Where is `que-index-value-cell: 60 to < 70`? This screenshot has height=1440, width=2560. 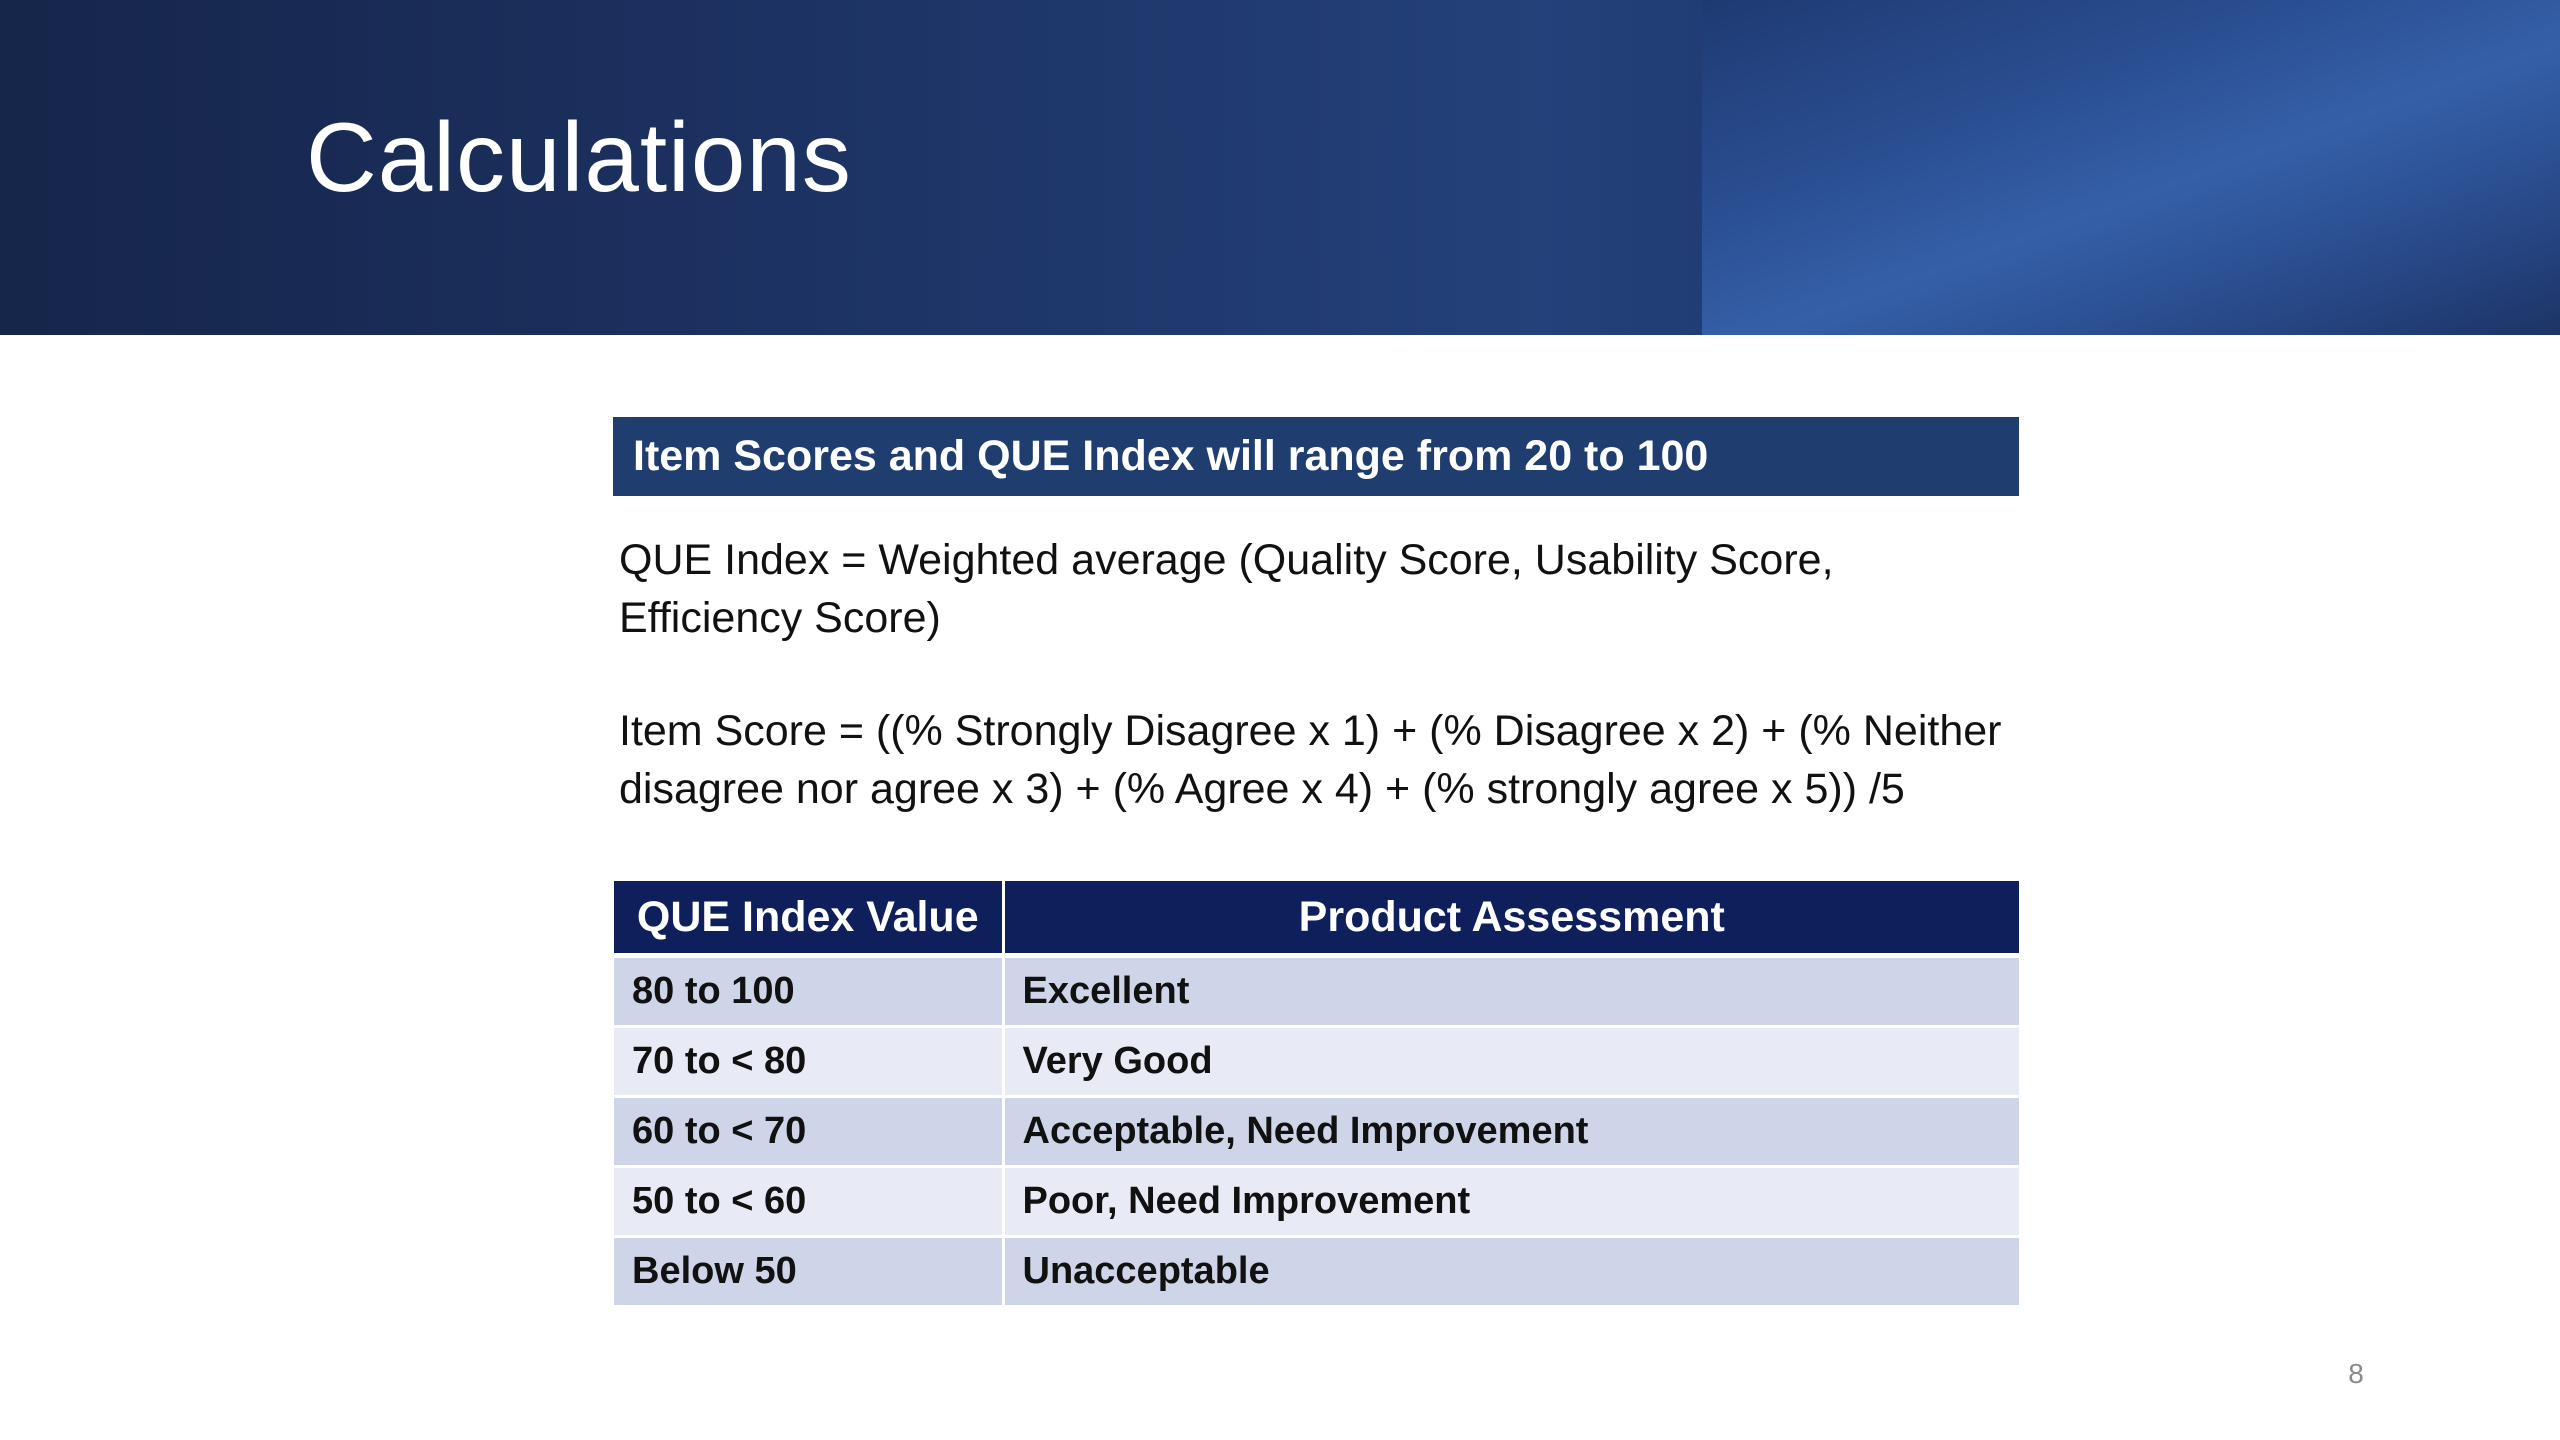 que-index-value-cell: 60 to < 70 is located at coordinates (808, 1132).